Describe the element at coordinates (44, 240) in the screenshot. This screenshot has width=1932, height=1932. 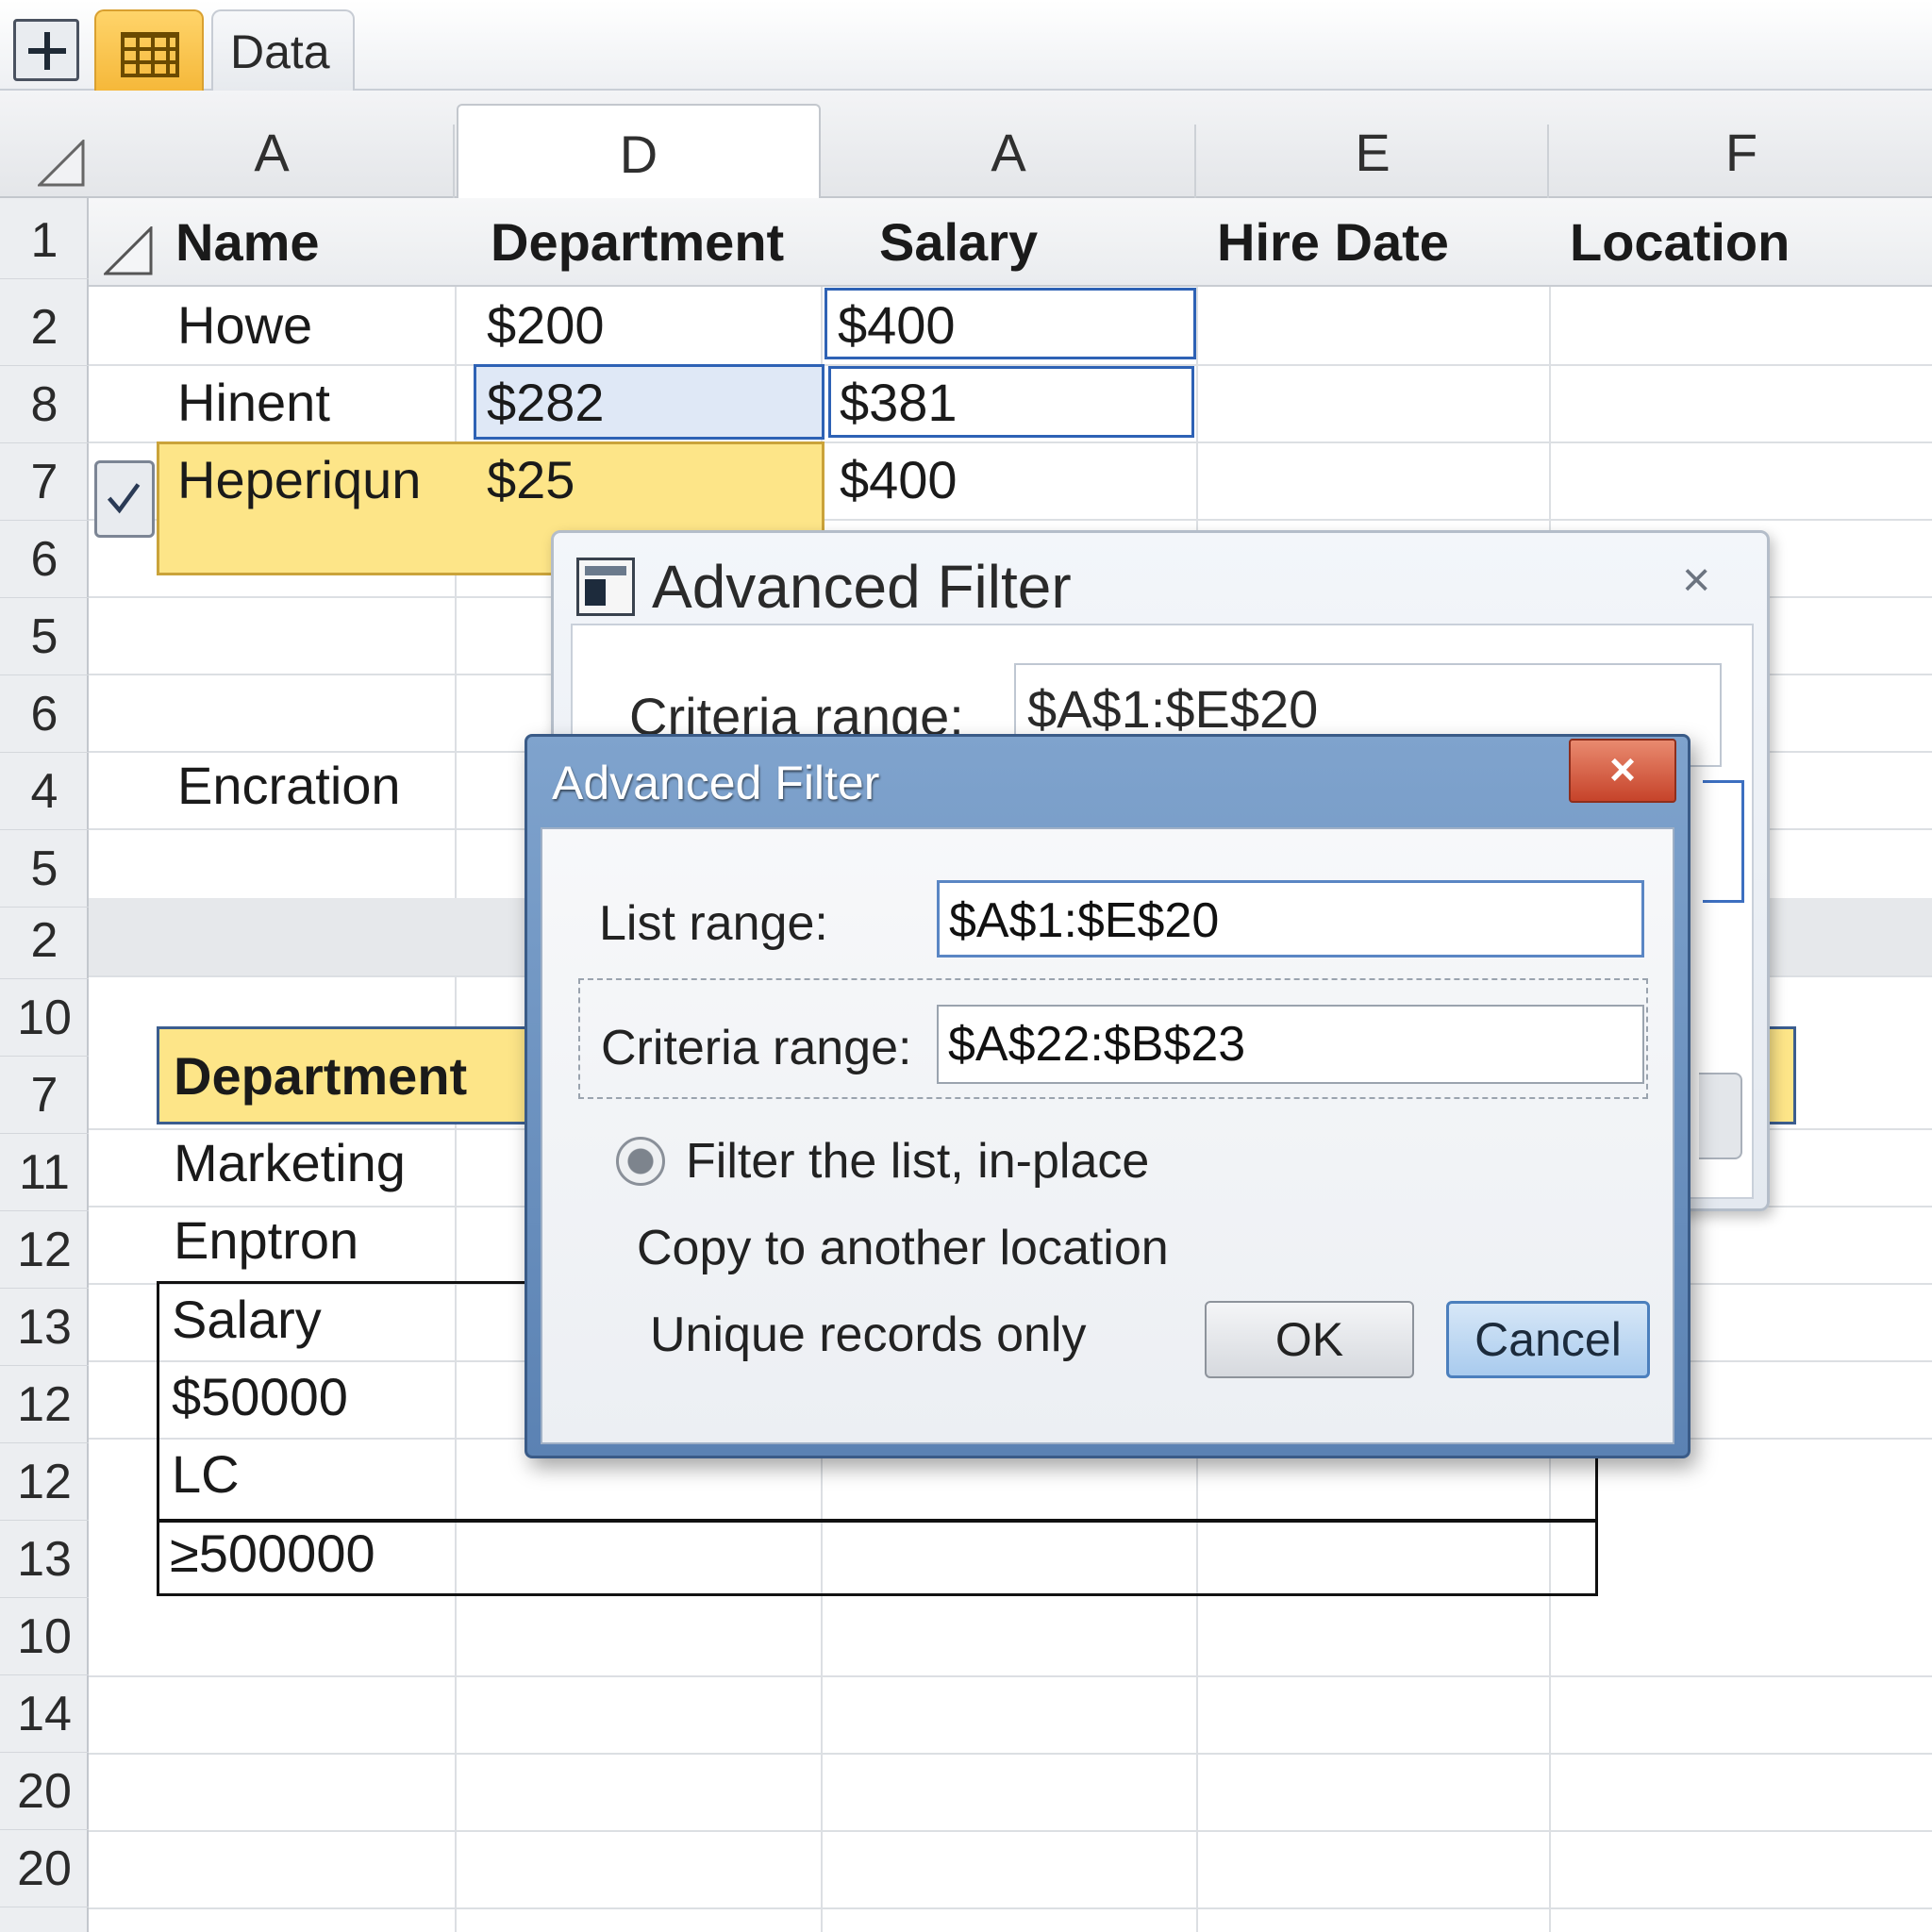
I see `row-header: 1` at that location.